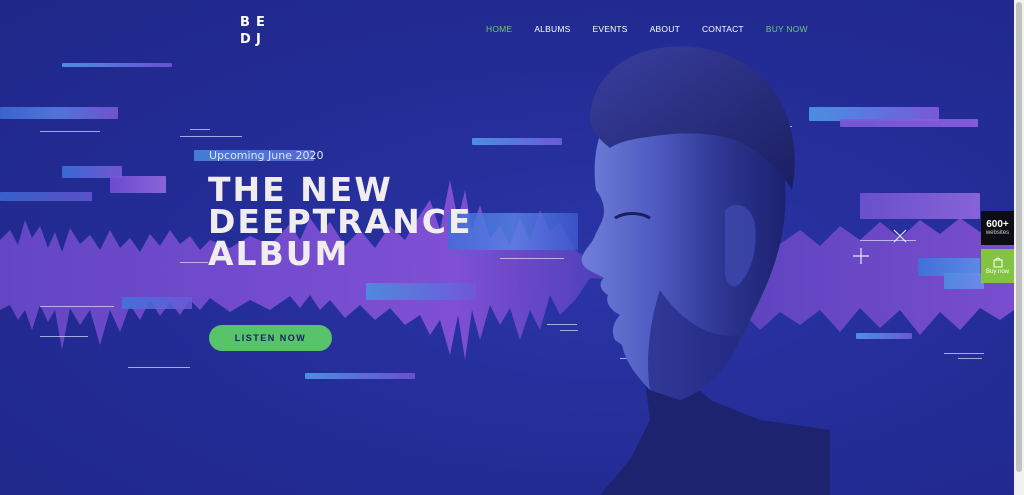 This screenshot has width=1024, height=495. What do you see at coordinates (723, 29) in the screenshot?
I see `nav-contact: CONTACT` at bounding box center [723, 29].